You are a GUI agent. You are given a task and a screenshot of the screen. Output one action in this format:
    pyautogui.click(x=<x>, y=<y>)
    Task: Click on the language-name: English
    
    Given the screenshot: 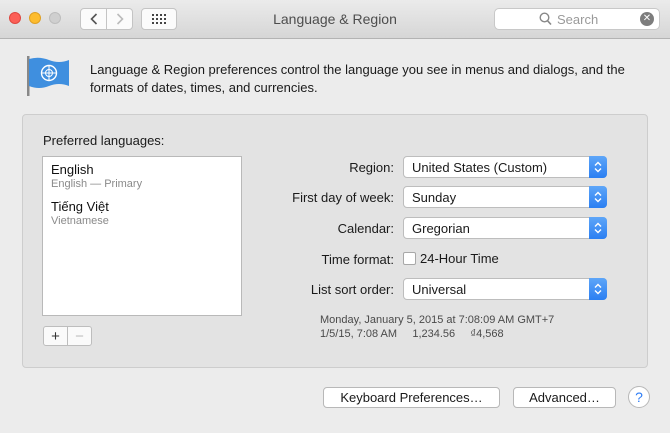 What is the action you would take?
    pyautogui.click(x=72, y=169)
    